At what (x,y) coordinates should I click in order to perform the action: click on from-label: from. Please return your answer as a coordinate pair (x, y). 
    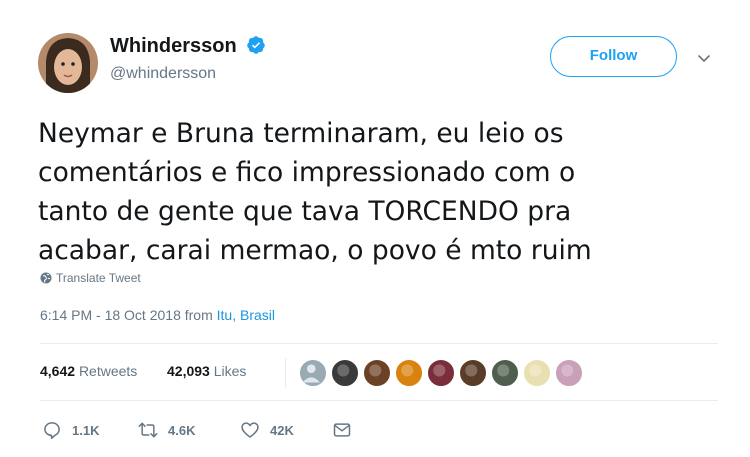
    Looking at the image, I should click on (198, 315).